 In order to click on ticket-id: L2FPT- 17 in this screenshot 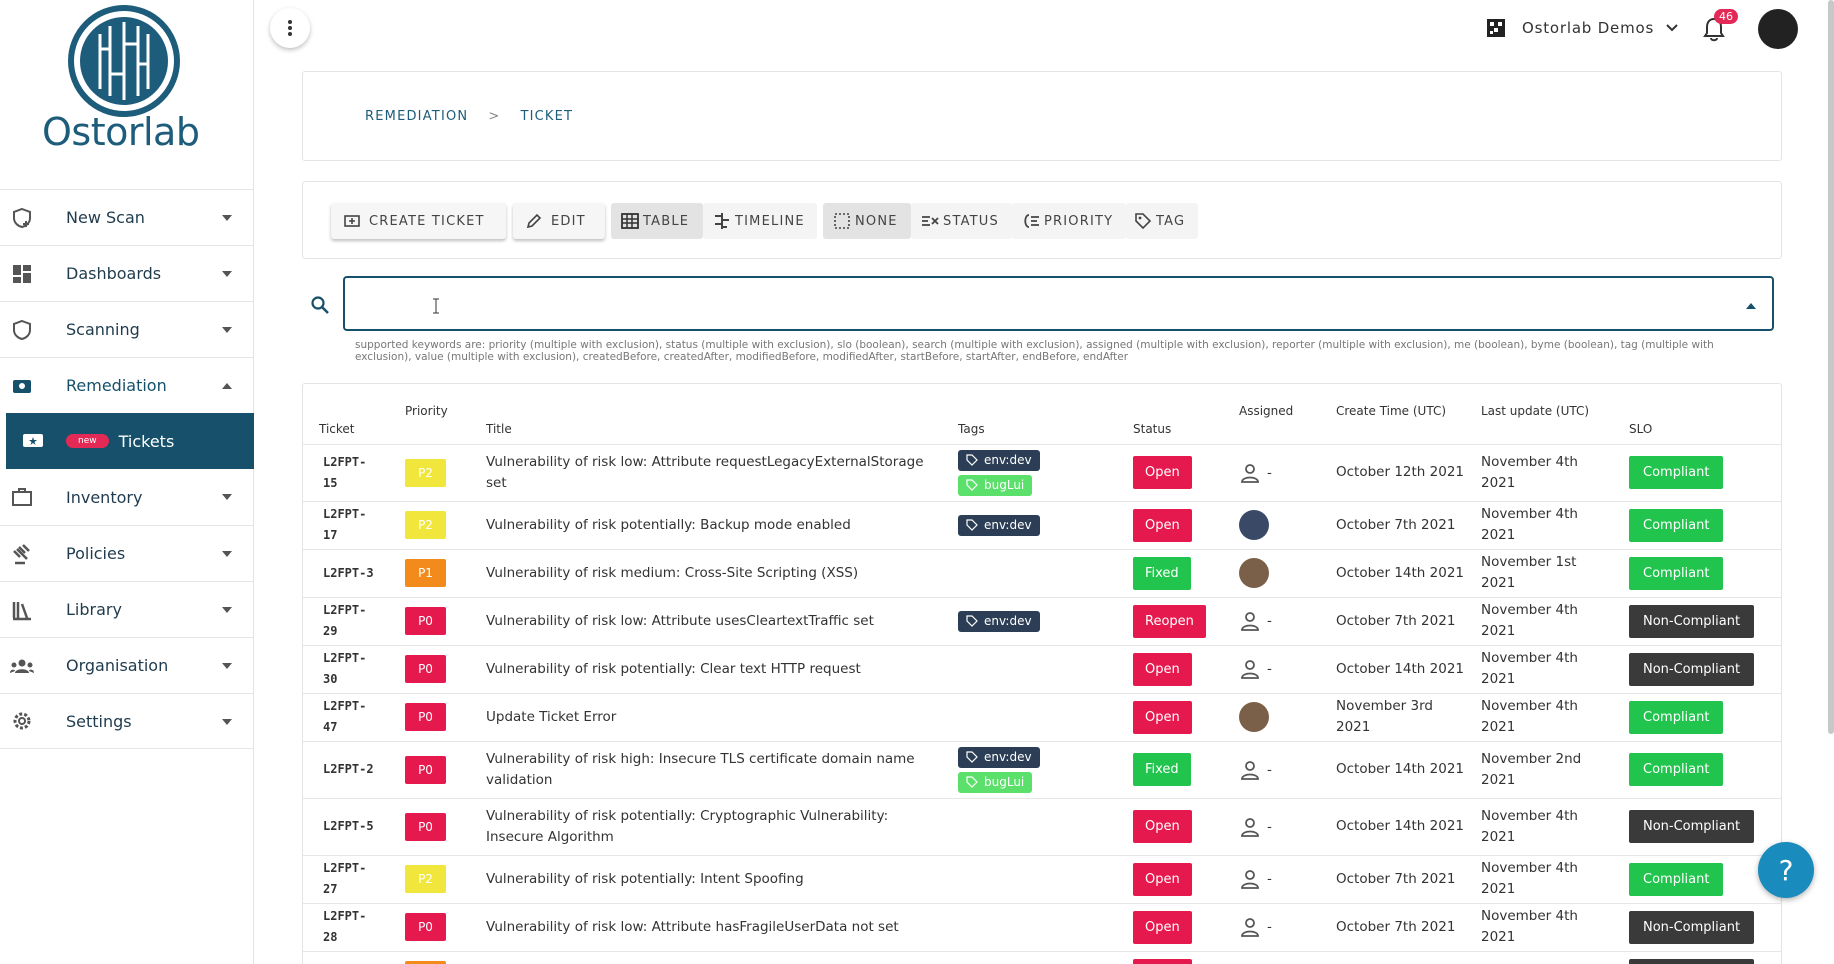, I will do `click(350, 524)`.